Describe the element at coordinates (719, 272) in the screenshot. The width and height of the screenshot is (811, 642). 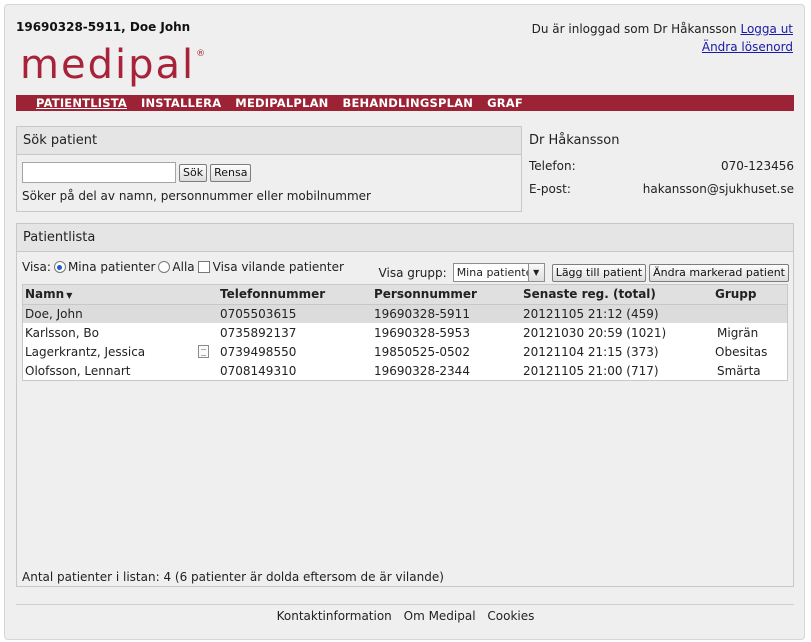
I see `edit-selected-patient-button: Ändra markerad patient` at that location.